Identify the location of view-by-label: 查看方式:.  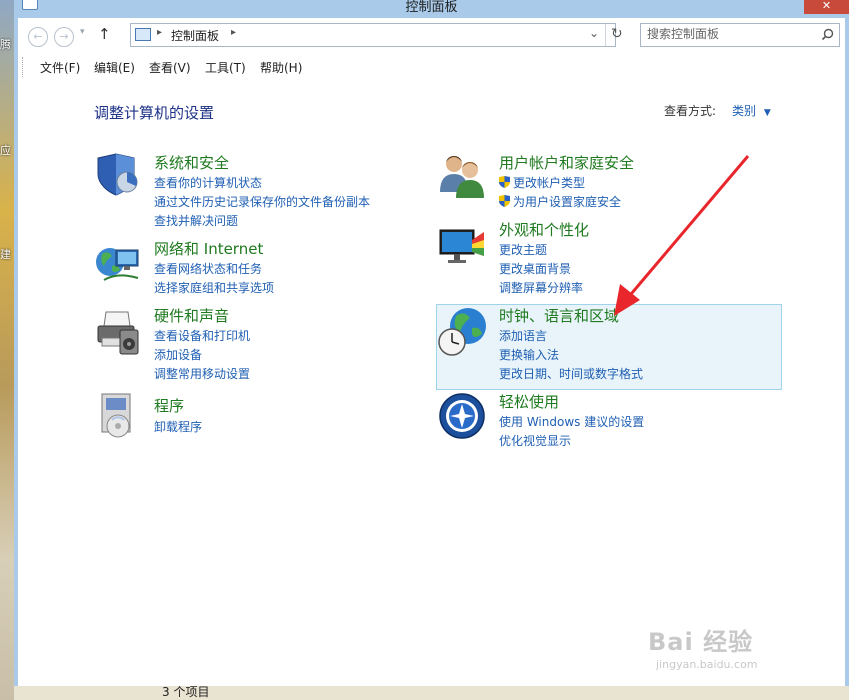
(690, 111).